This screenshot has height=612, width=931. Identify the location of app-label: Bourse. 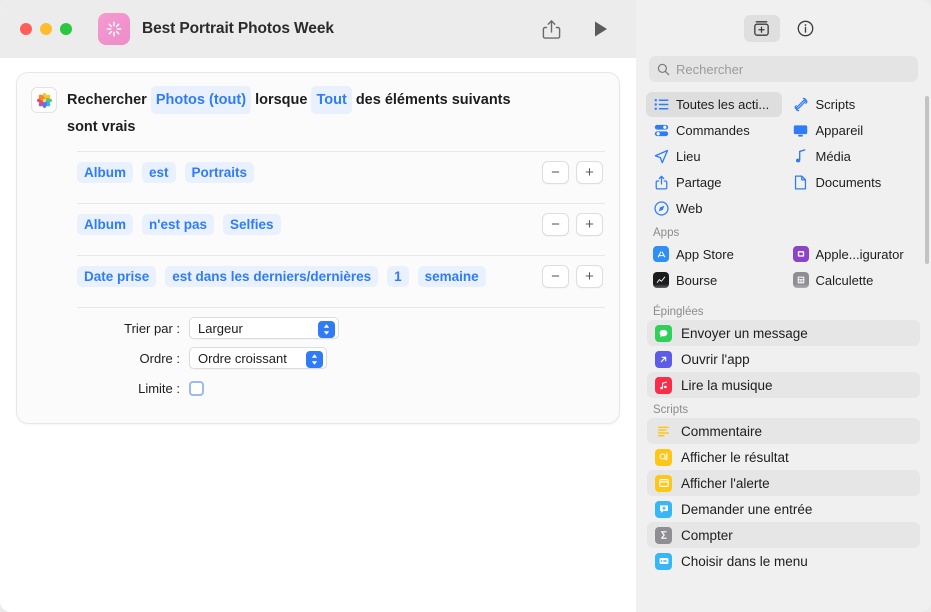
(697, 280).